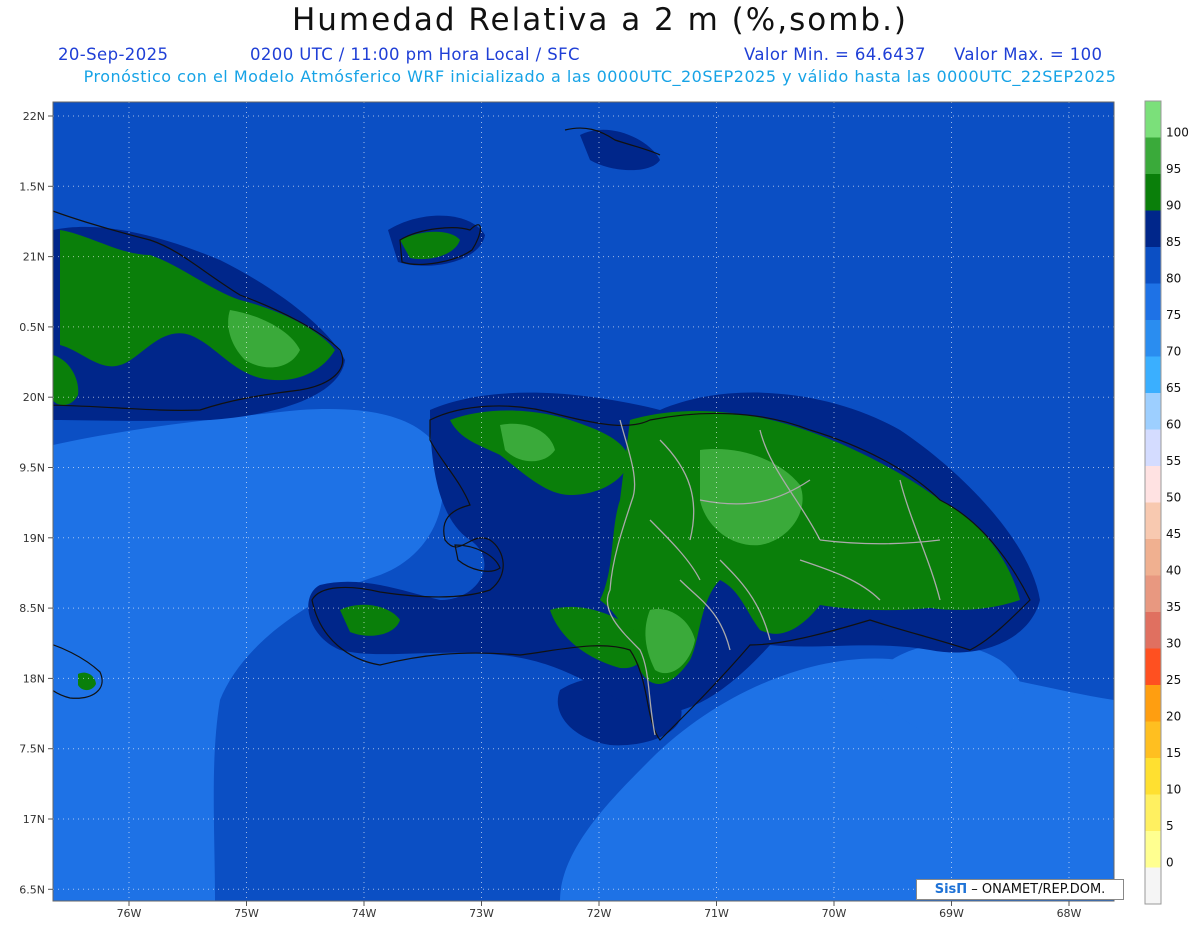 This screenshot has width=1200, height=927. Describe the element at coordinates (246, 913) in the screenshot. I see `lon-label: 75W` at that location.